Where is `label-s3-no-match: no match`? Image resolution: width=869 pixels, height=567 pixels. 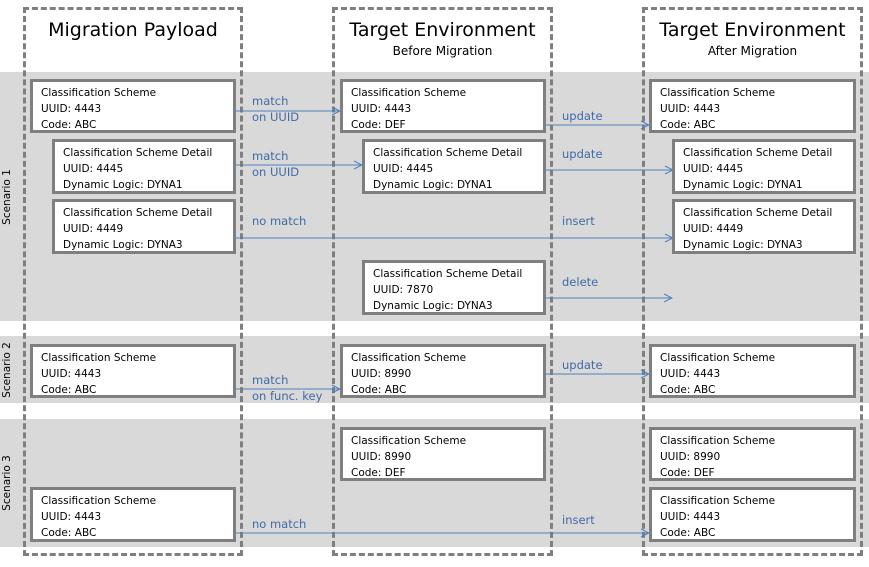 label-s3-no-match: no match is located at coordinates (279, 524).